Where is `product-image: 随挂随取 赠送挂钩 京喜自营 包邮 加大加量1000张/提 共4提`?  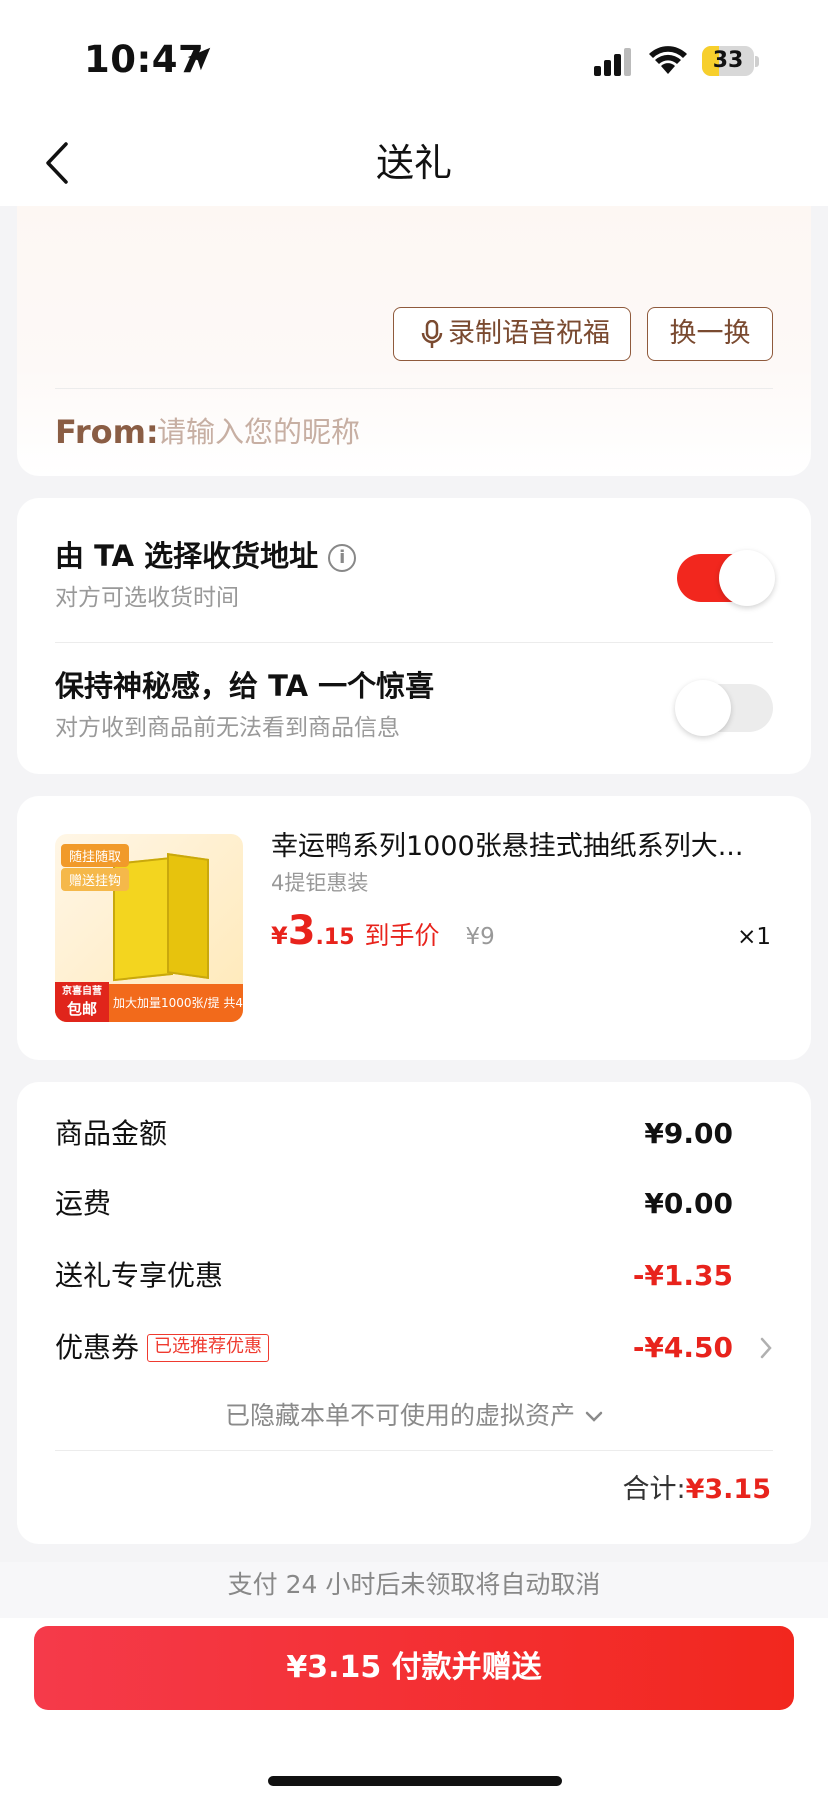
product-image: 随挂随取 赠送挂钩 京喜自营 包邮 加大加量1000张/提 共4提 is located at coordinates (149, 928).